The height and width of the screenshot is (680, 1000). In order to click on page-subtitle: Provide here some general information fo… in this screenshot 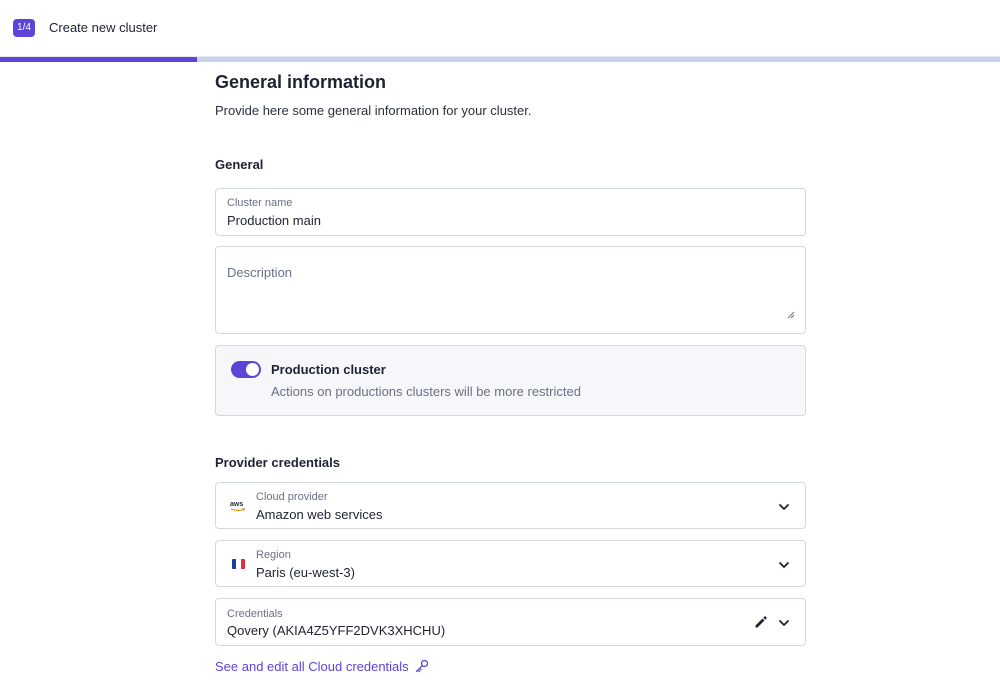, I will do `click(373, 110)`.